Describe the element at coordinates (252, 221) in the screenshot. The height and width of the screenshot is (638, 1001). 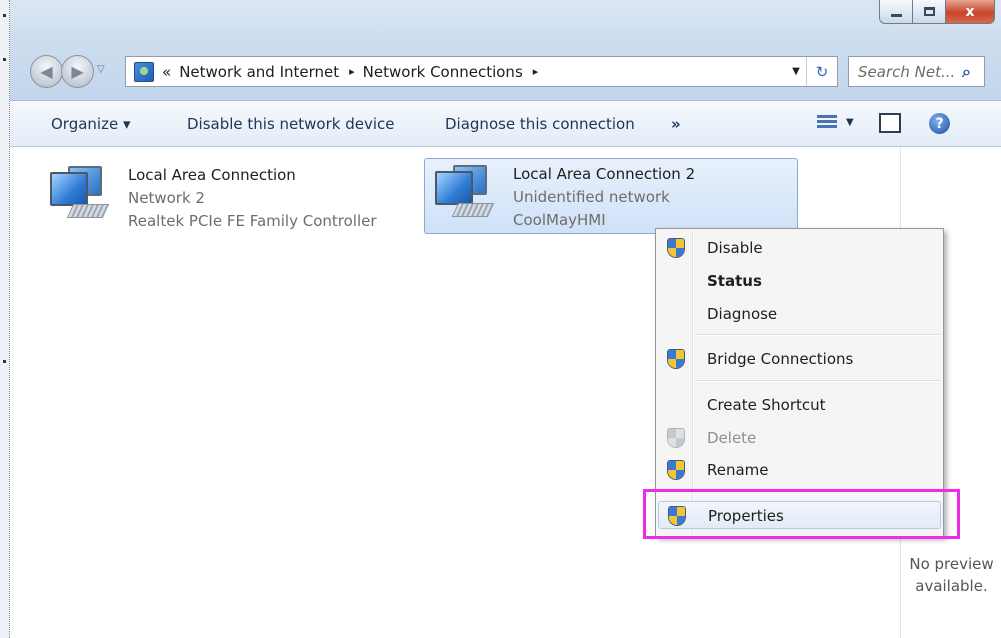
I see `connection-adapter: Realtek PCIe FE Family Controller` at that location.